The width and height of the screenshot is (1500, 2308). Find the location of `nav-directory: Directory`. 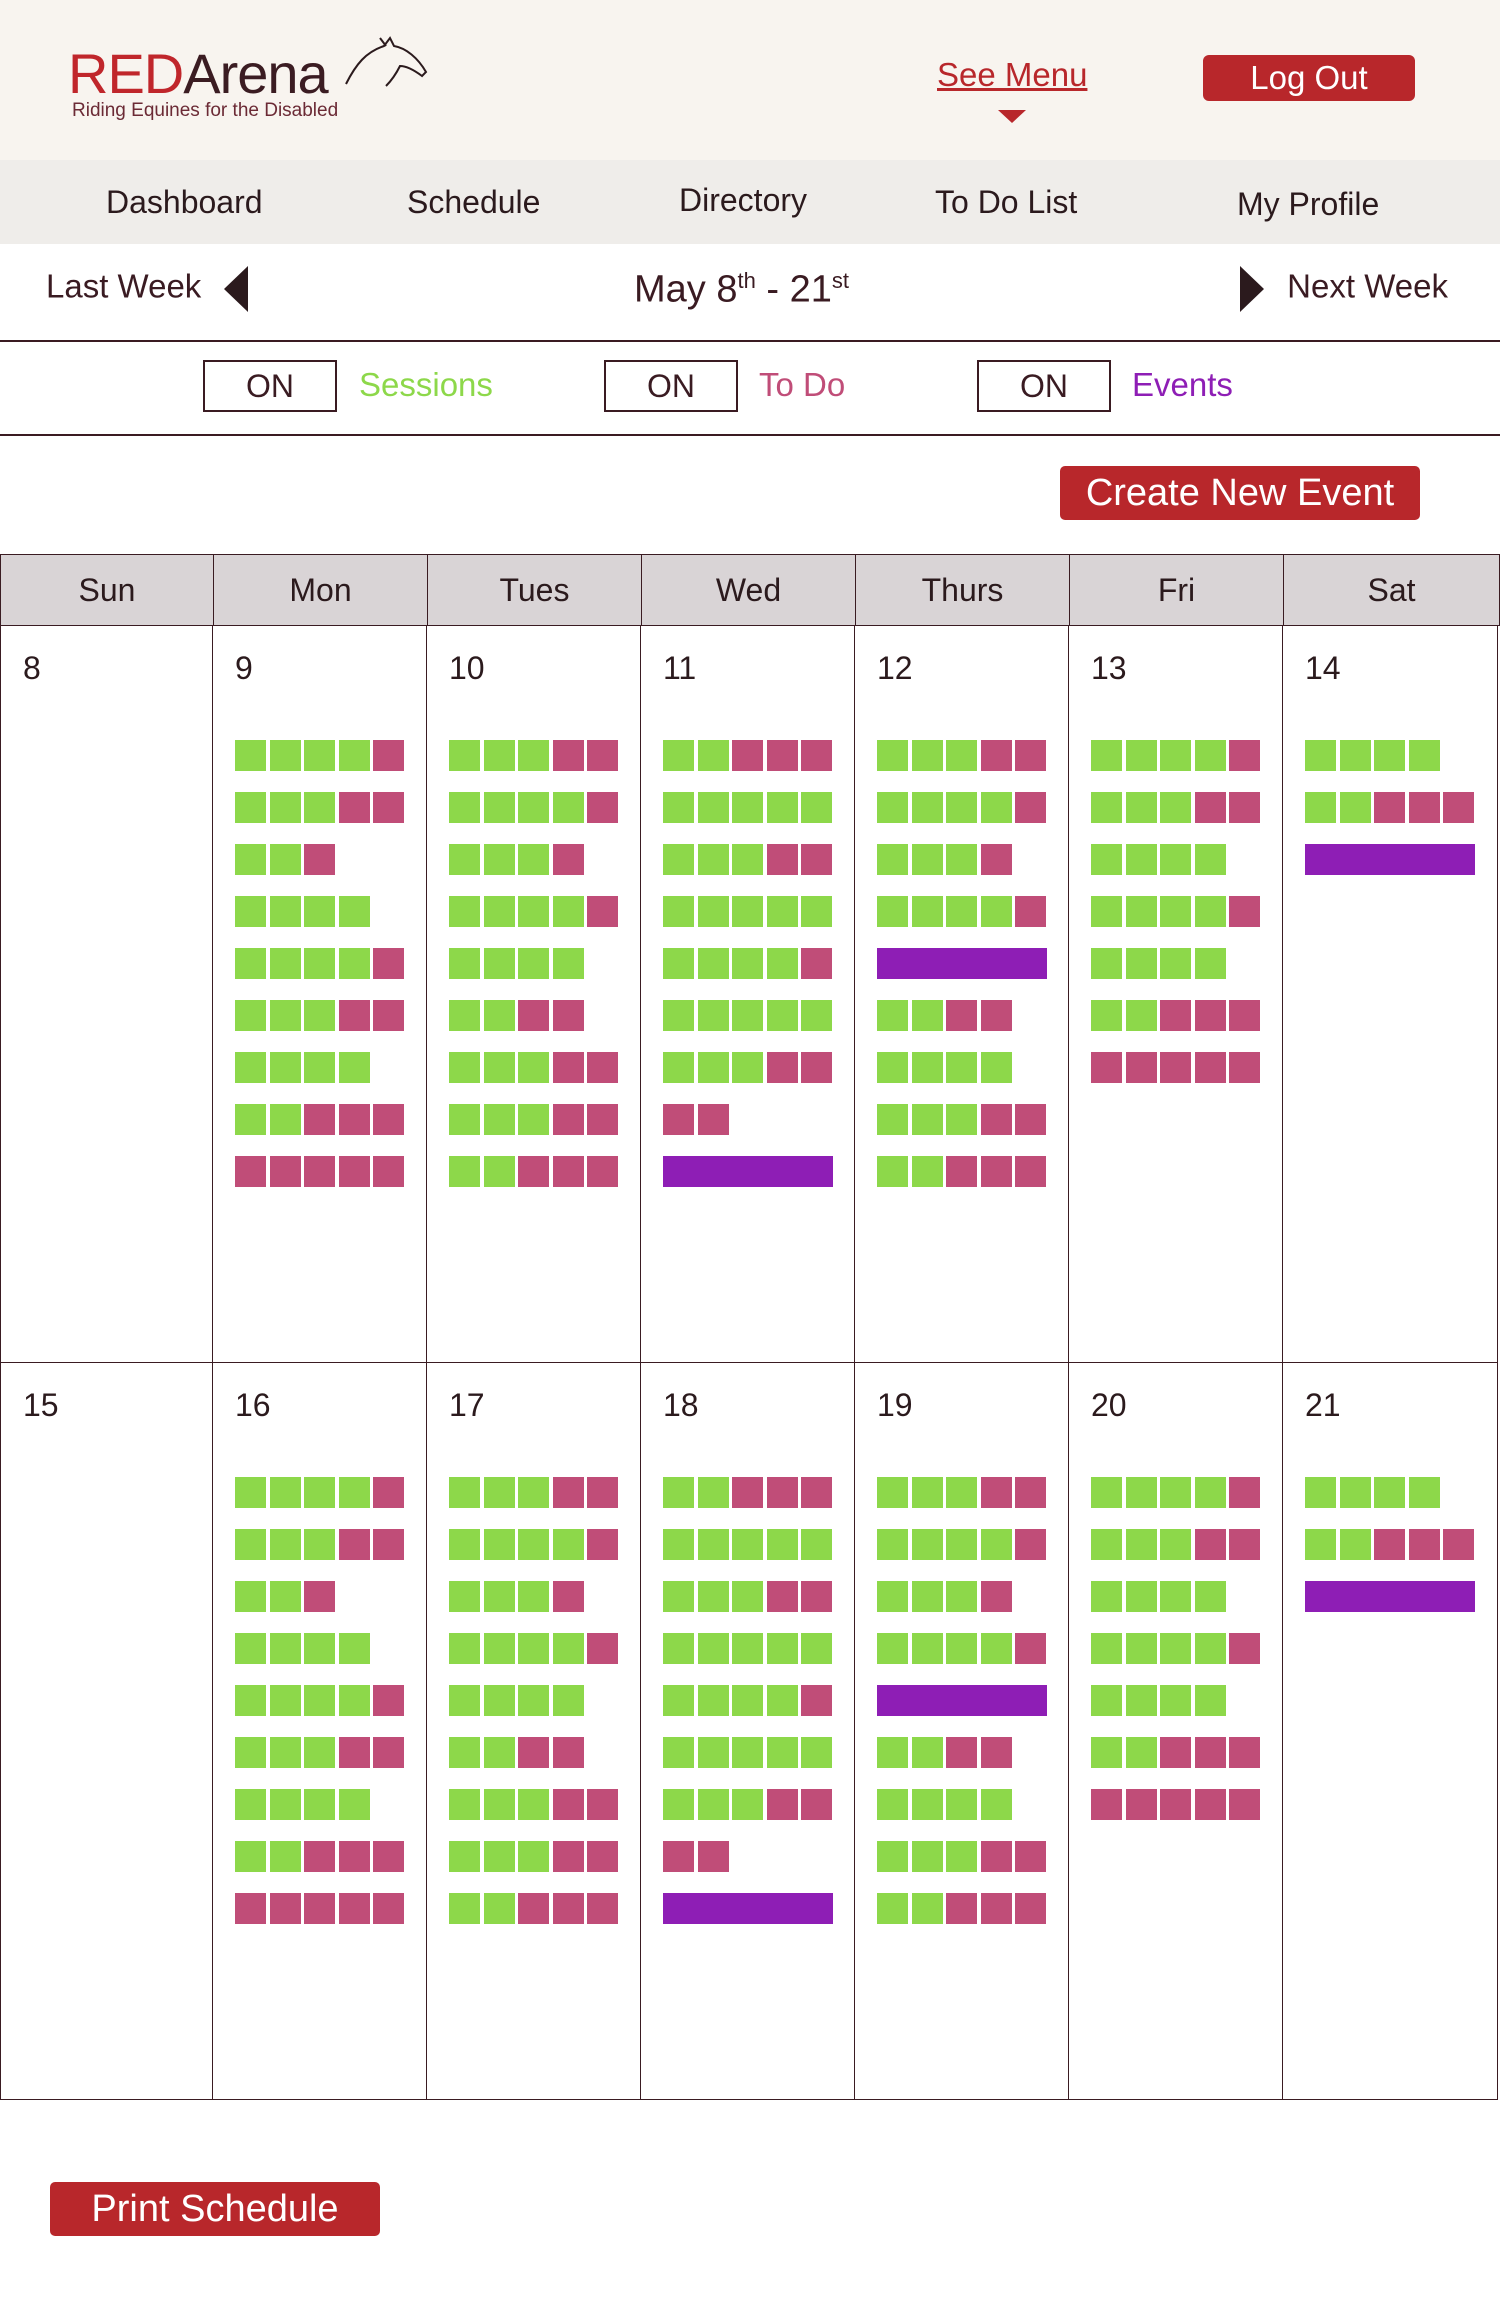

nav-directory: Directory is located at coordinates (743, 200).